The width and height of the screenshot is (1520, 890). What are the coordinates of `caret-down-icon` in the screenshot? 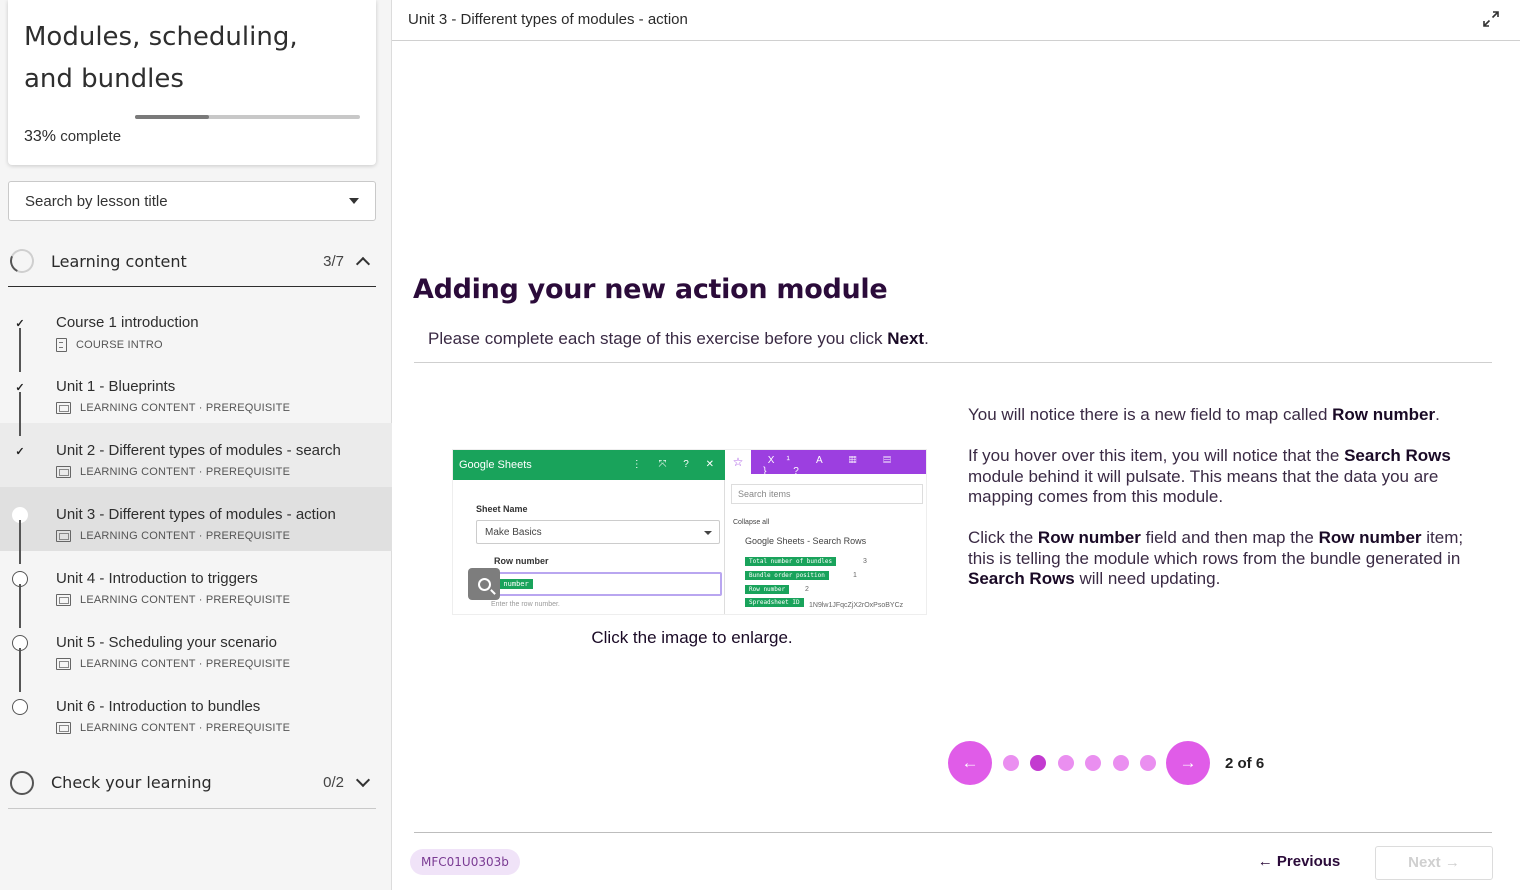 It's located at (354, 201).